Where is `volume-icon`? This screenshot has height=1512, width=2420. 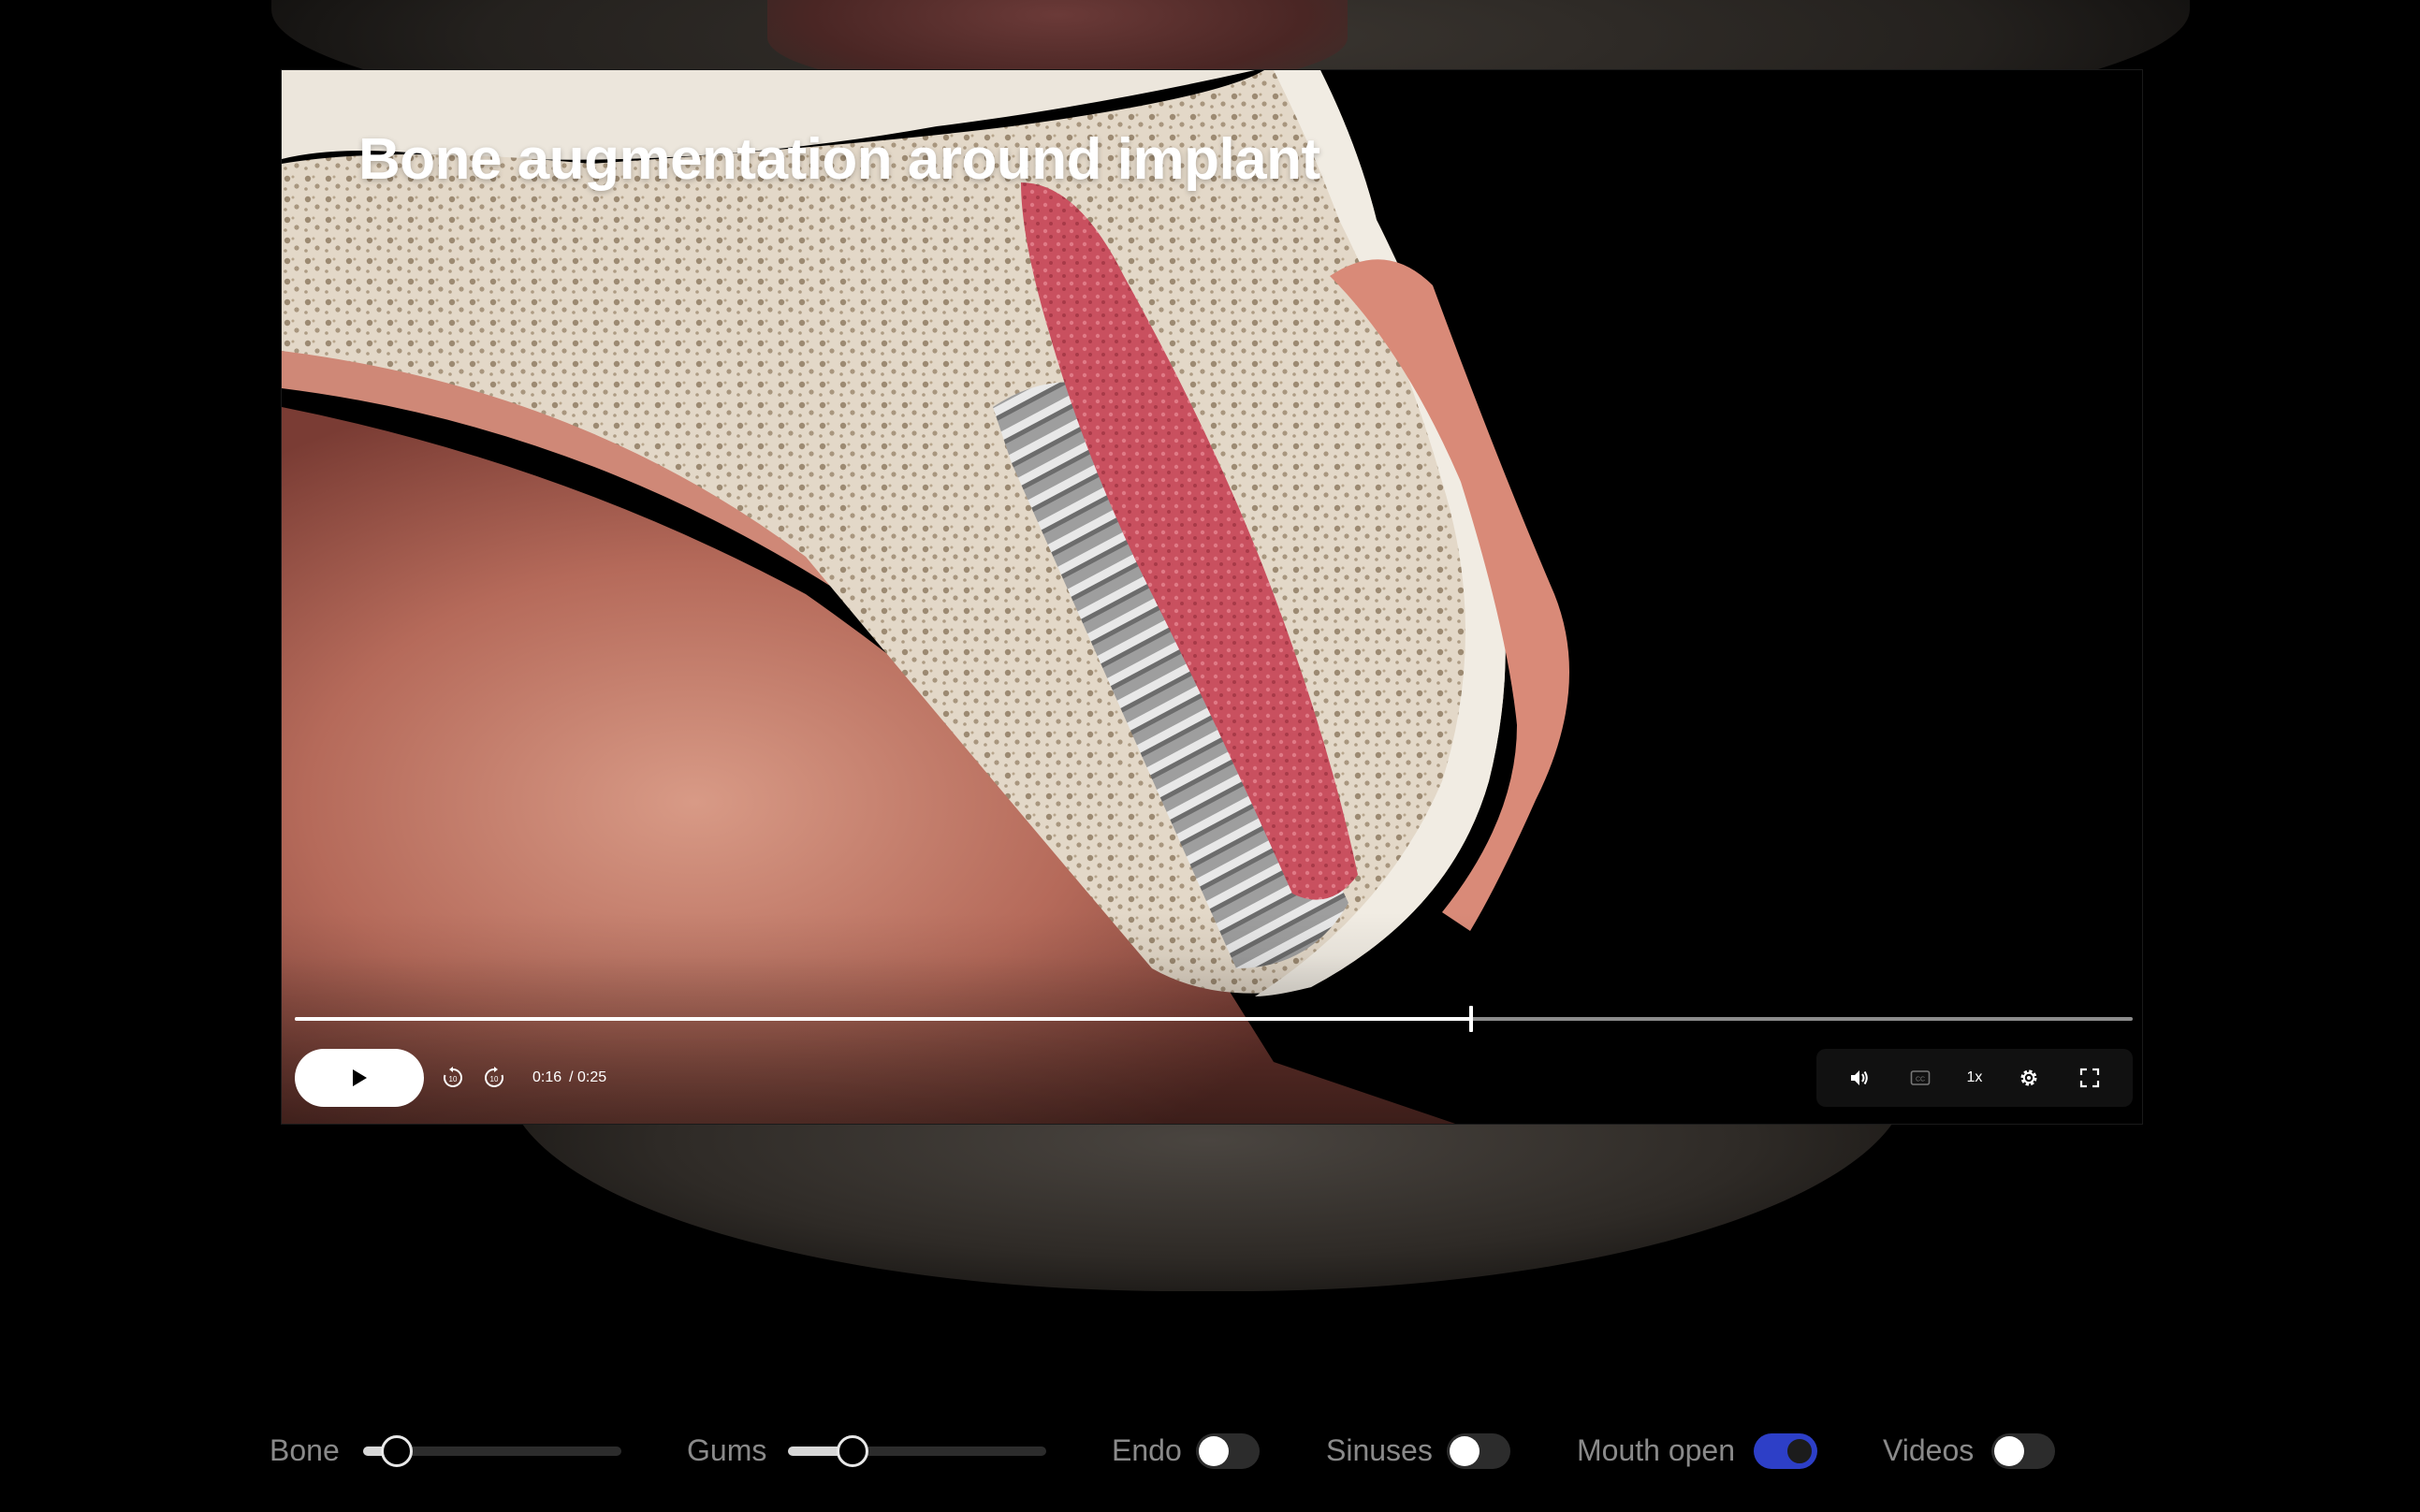
volume-icon is located at coordinates (1859, 1078).